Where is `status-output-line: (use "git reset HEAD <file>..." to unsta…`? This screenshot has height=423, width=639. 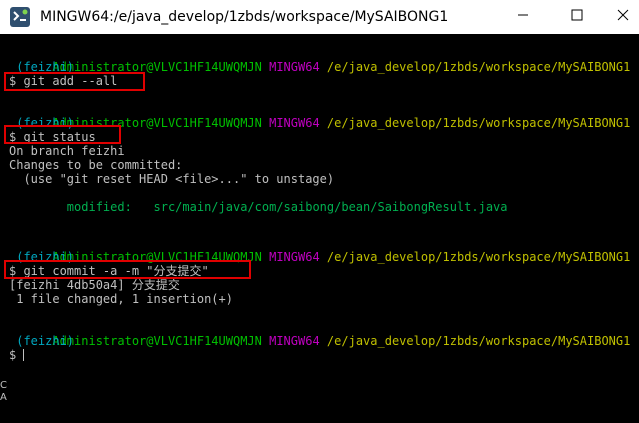 status-output-line: (use "git reset HEAD <file>..." to unsta… is located at coordinates (172, 179).